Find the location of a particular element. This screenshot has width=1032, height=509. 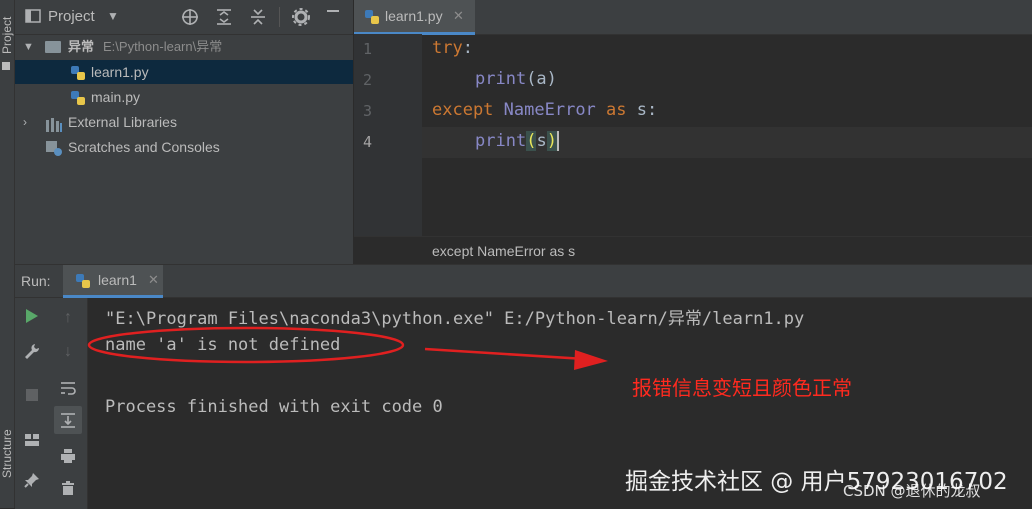

annotation-overlay is located at coordinates (347, 348).